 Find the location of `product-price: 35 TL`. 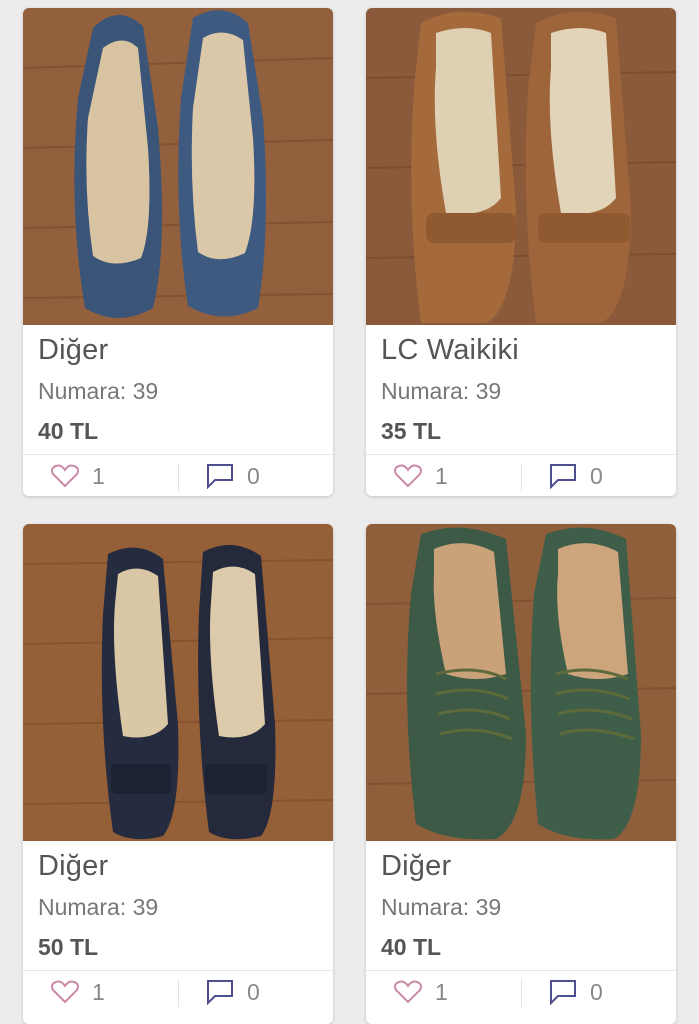

product-price: 35 TL is located at coordinates (411, 431).